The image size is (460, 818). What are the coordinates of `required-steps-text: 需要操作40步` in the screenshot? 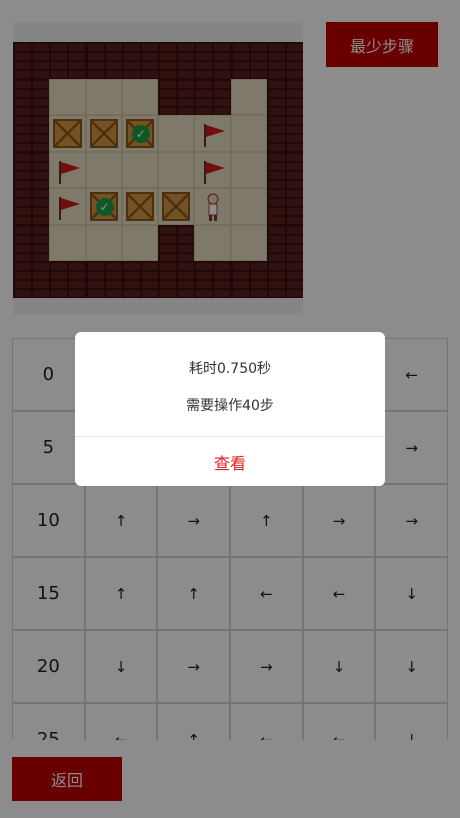 It's located at (230, 406).